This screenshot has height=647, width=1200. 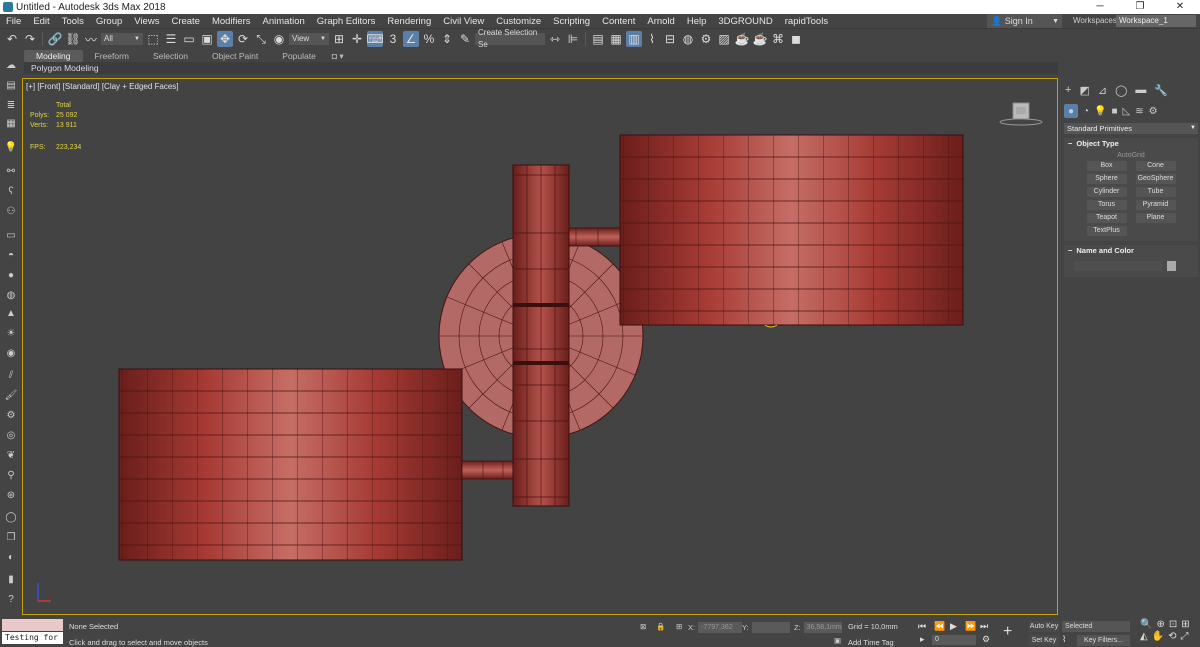 What do you see at coordinates (1131, 155) in the screenshot?
I see `autogrid-checkbox: AutoGrid` at bounding box center [1131, 155].